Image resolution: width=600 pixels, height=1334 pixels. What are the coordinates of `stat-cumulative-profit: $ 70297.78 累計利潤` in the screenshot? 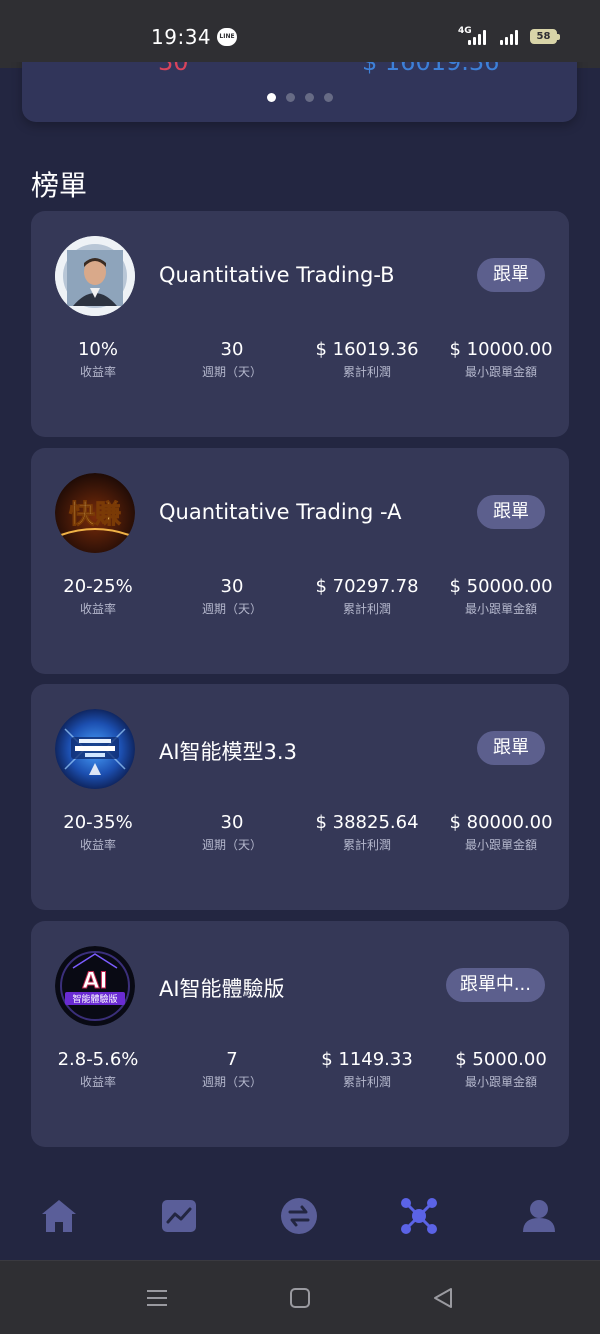 It's located at (367, 596).